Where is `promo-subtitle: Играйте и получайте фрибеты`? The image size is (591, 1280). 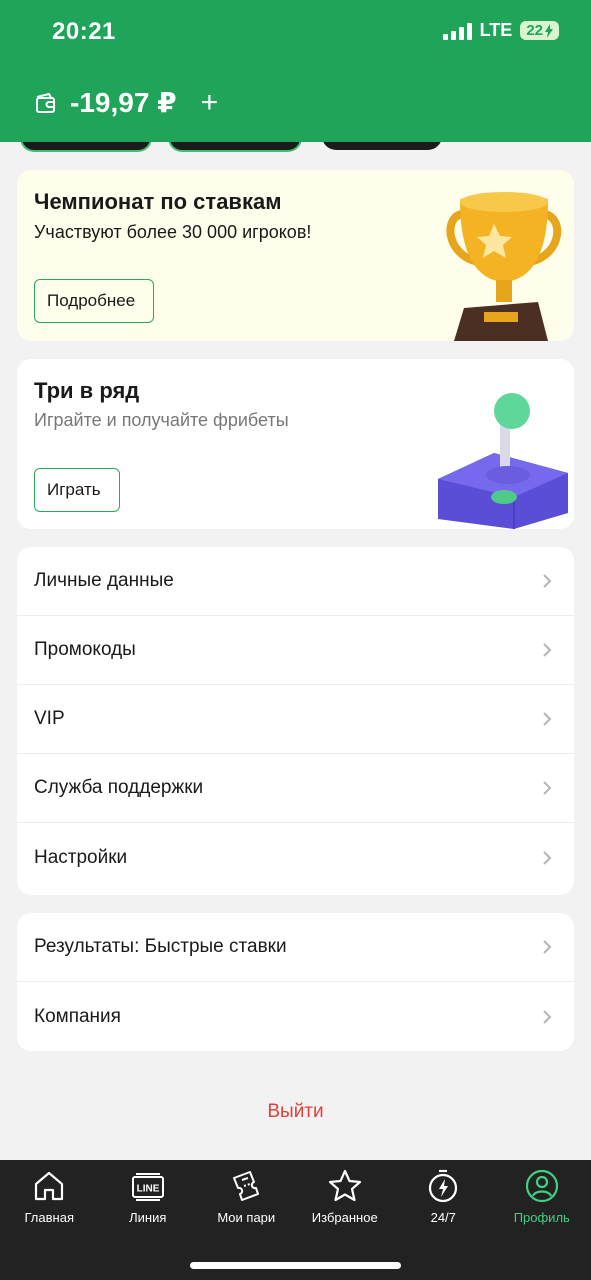 promo-subtitle: Играйте и получайте фрибеты is located at coordinates (161, 420).